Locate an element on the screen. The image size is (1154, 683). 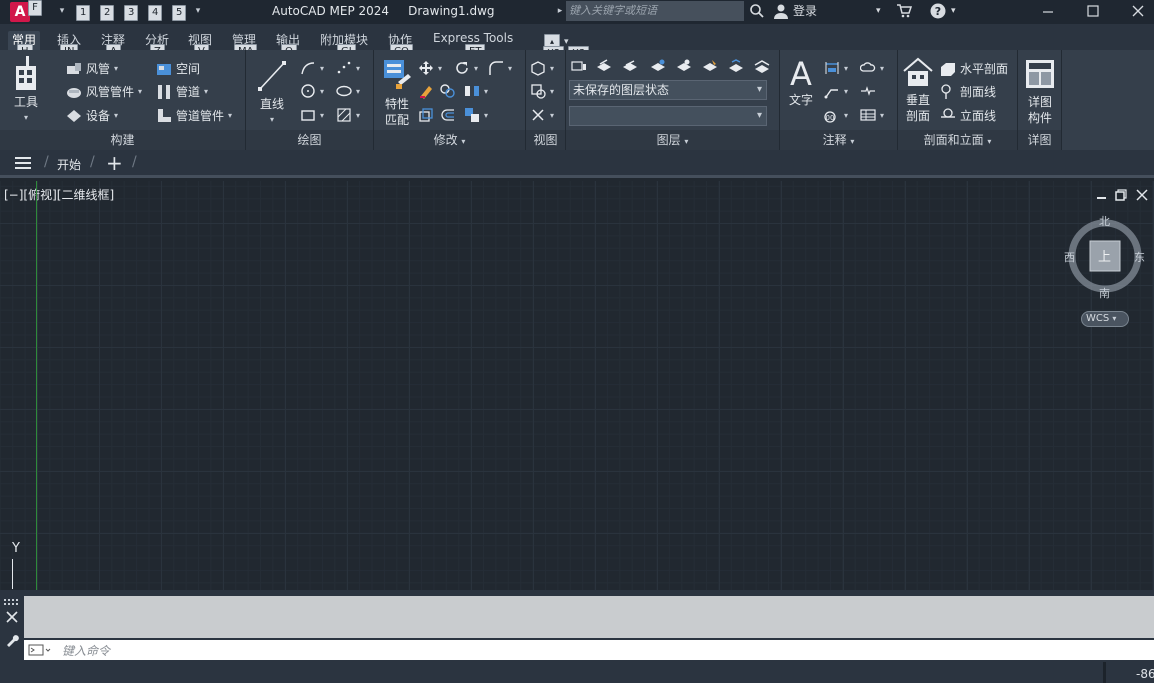
view-box-dropdown-icon: ▾ is located at coordinates (552, 68).